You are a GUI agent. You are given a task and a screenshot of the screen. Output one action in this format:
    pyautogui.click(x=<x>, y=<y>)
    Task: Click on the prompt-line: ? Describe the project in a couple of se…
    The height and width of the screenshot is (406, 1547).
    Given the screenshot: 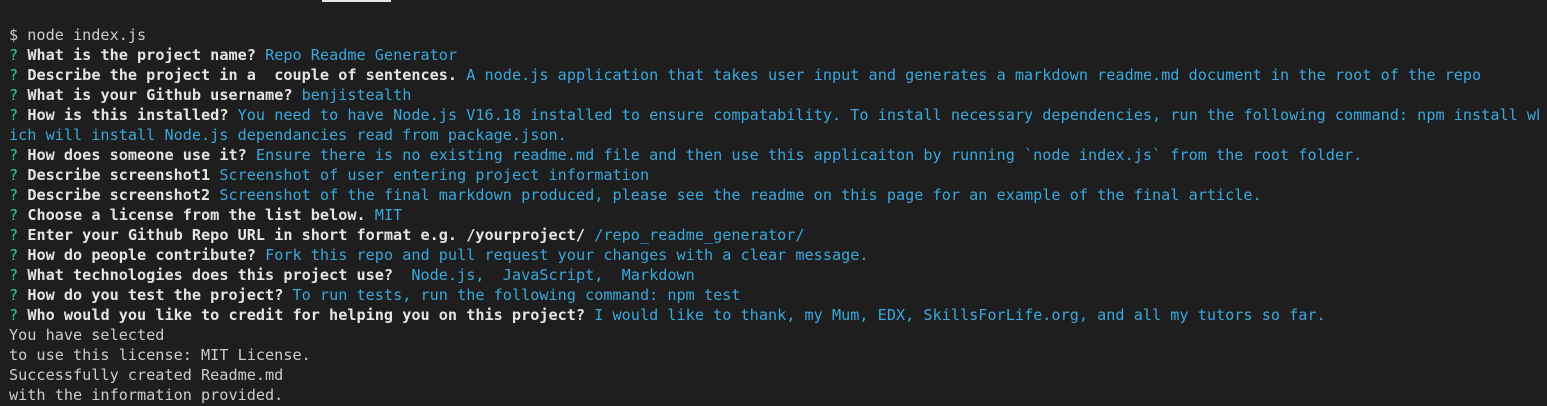 What is the action you would take?
    pyautogui.click(x=774, y=75)
    